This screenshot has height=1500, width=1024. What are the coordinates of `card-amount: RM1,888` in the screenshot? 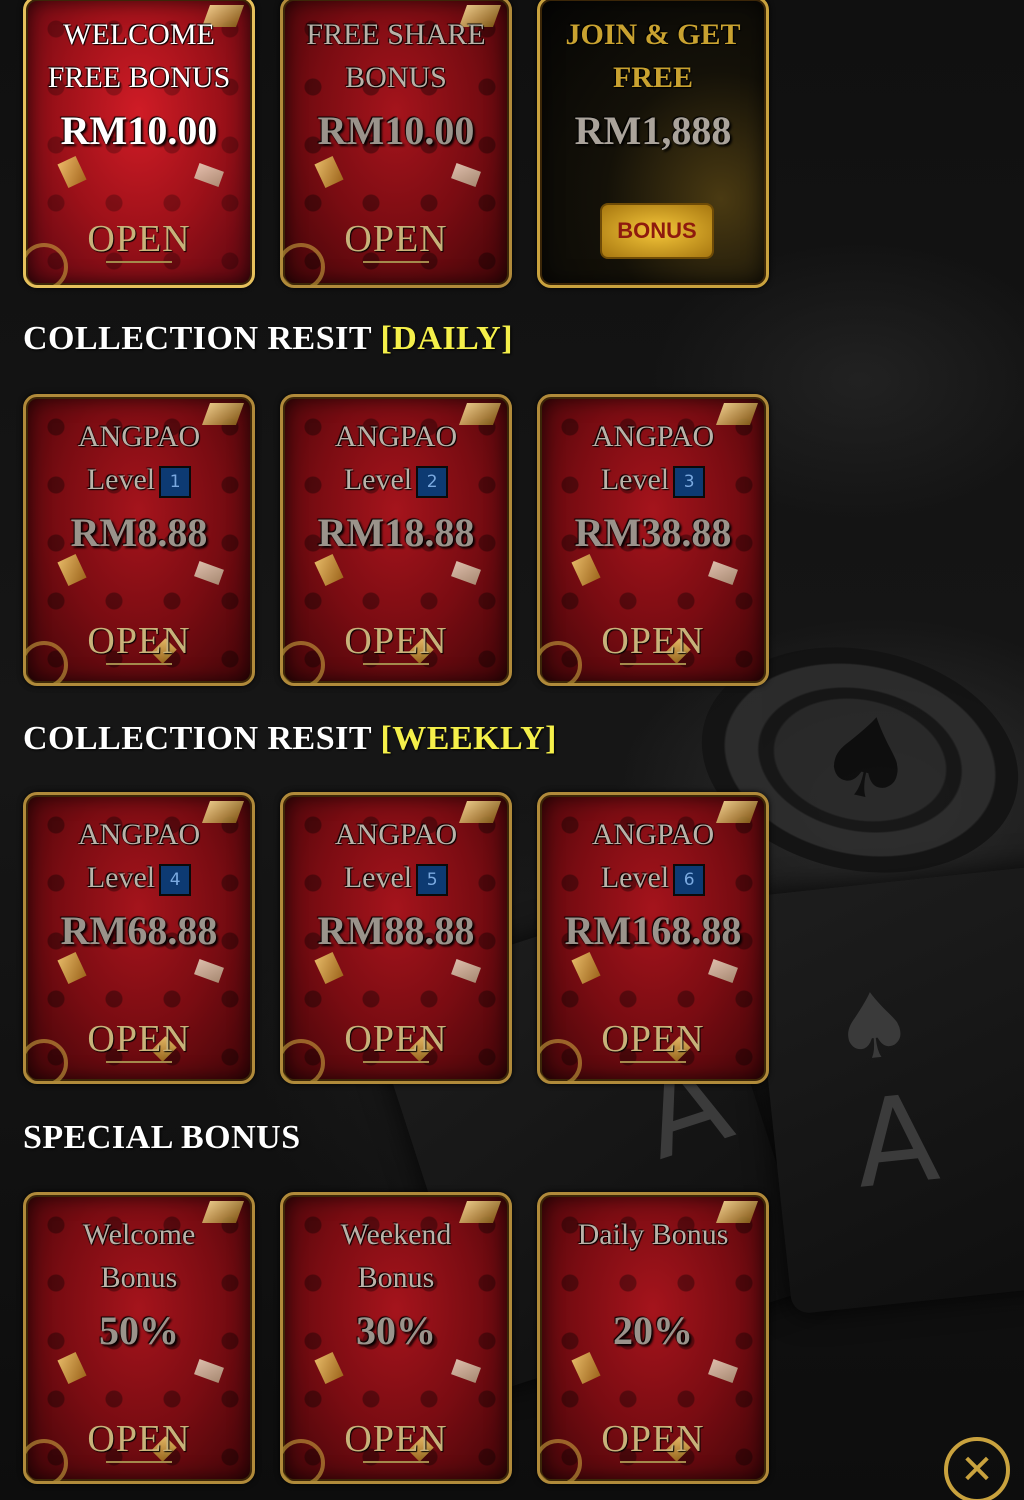 It's located at (653, 130).